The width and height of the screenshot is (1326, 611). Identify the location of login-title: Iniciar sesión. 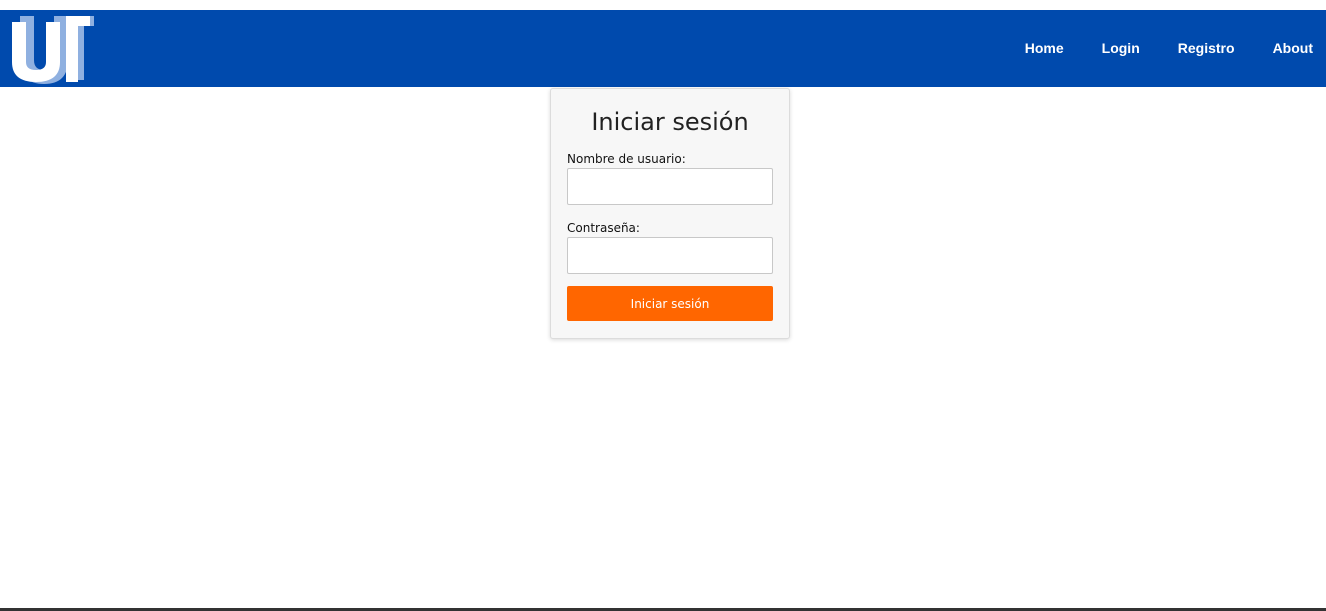
(670, 122).